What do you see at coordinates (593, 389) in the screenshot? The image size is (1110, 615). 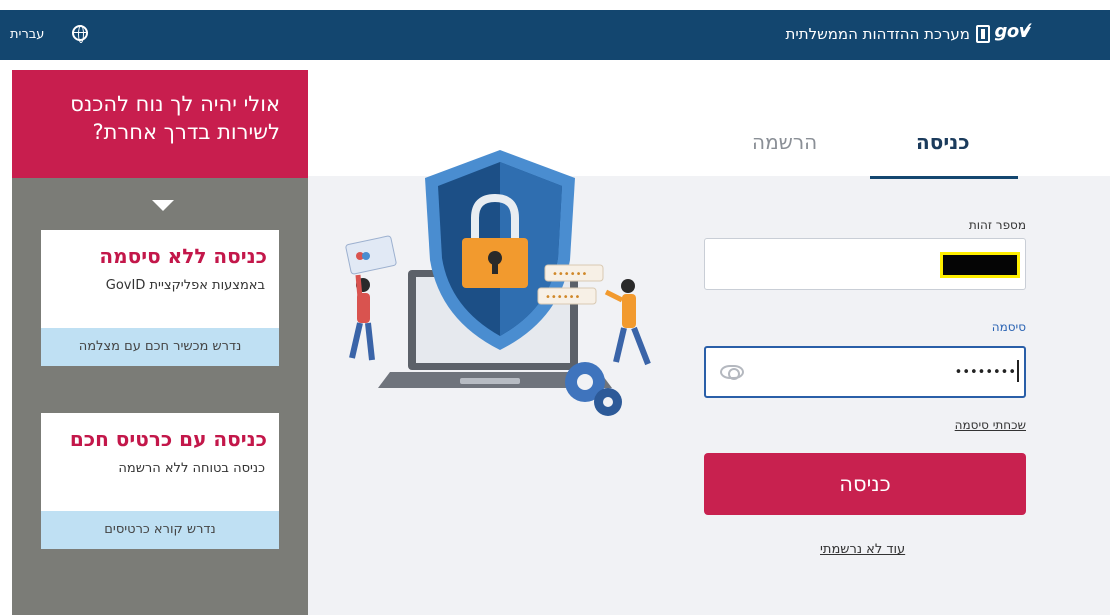 I see `gears-icon` at bounding box center [593, 389].